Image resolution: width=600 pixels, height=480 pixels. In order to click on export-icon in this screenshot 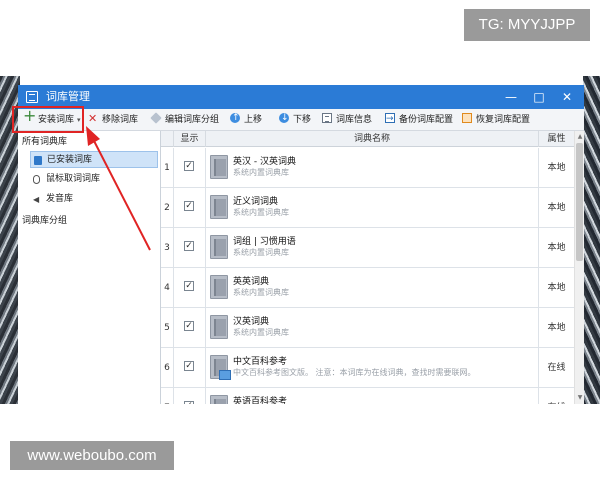, I will do `click(390, 119)`.